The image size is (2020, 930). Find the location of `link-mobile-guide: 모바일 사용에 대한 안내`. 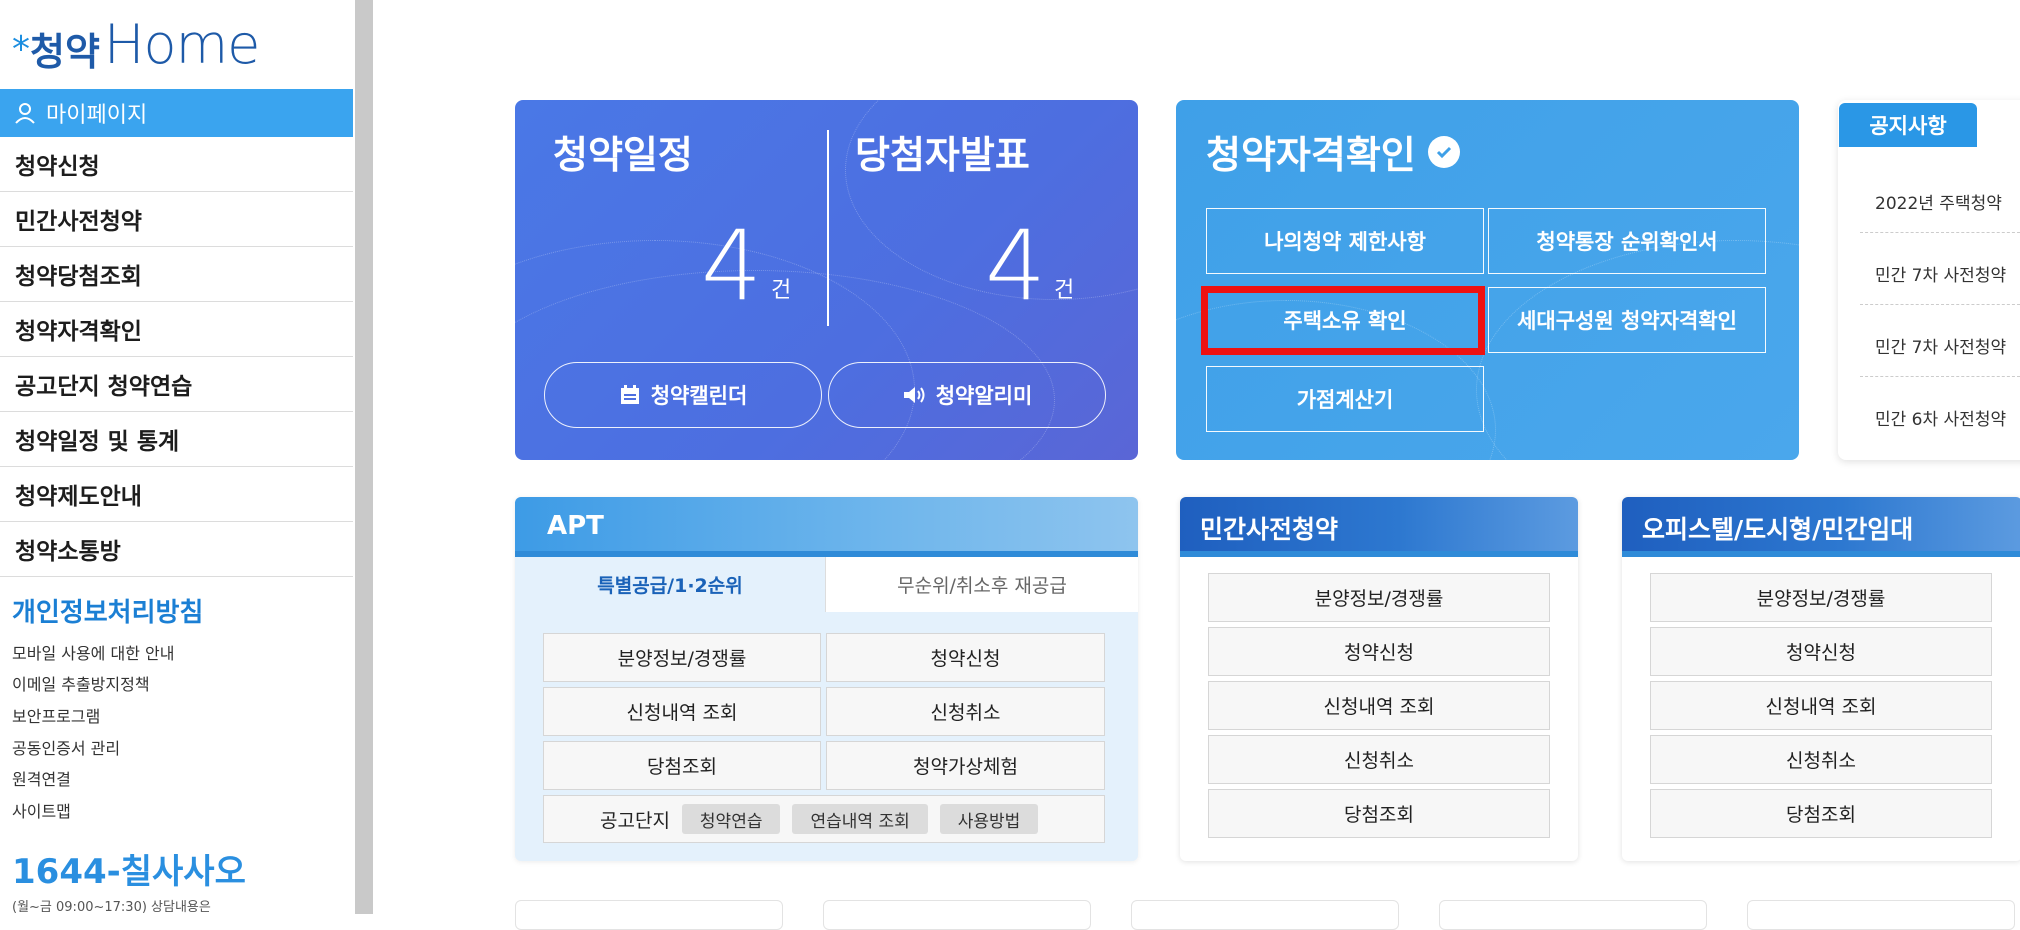

link-mobile-guide: 모바일 사용에 대한 안내 is located at coordinates (93, 652).